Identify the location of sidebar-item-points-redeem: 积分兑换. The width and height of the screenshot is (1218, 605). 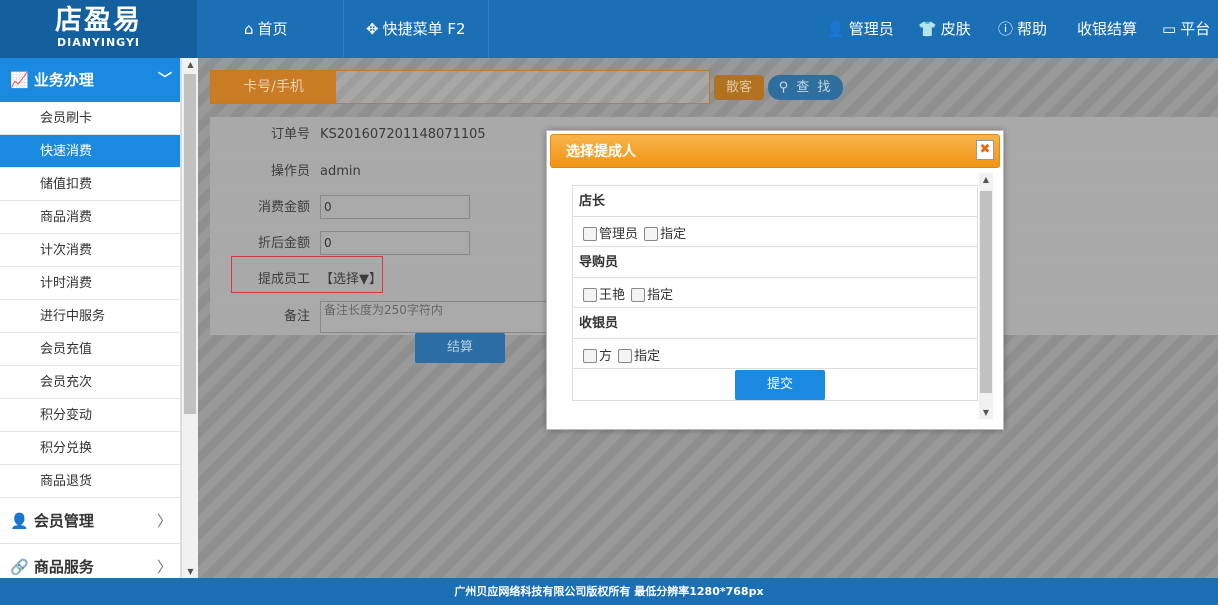
(90, 448).